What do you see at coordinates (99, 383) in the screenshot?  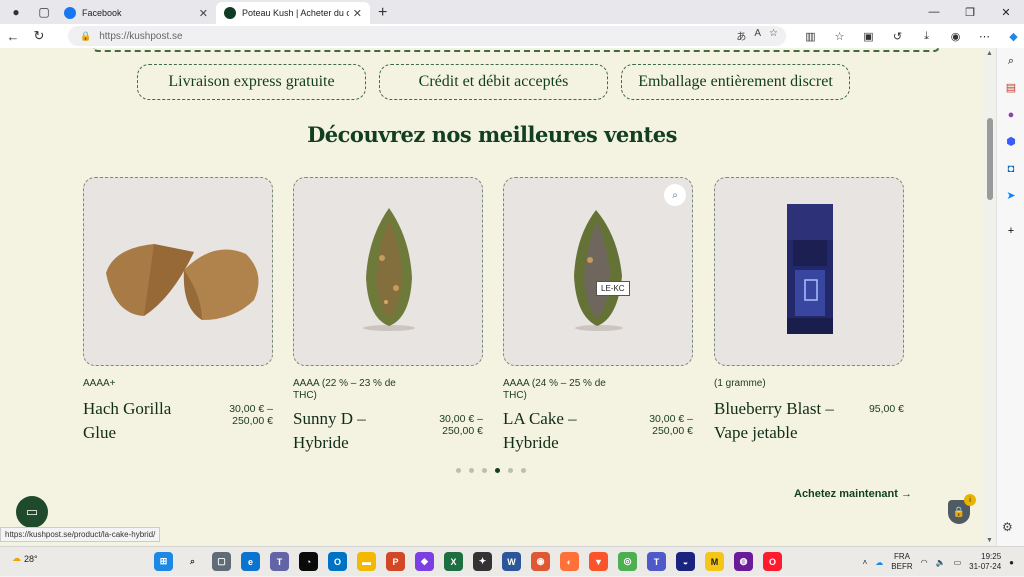 I see `product-attribute: AAAA+` at bounding box center [99, 383].